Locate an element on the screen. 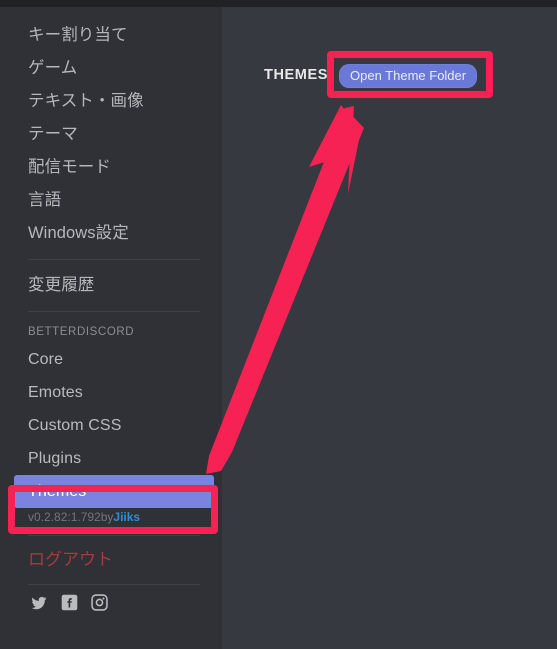 This screenshot has height=649, width=557. sidebar-item-plugins: Plugins is located at coordinates (111, 458).